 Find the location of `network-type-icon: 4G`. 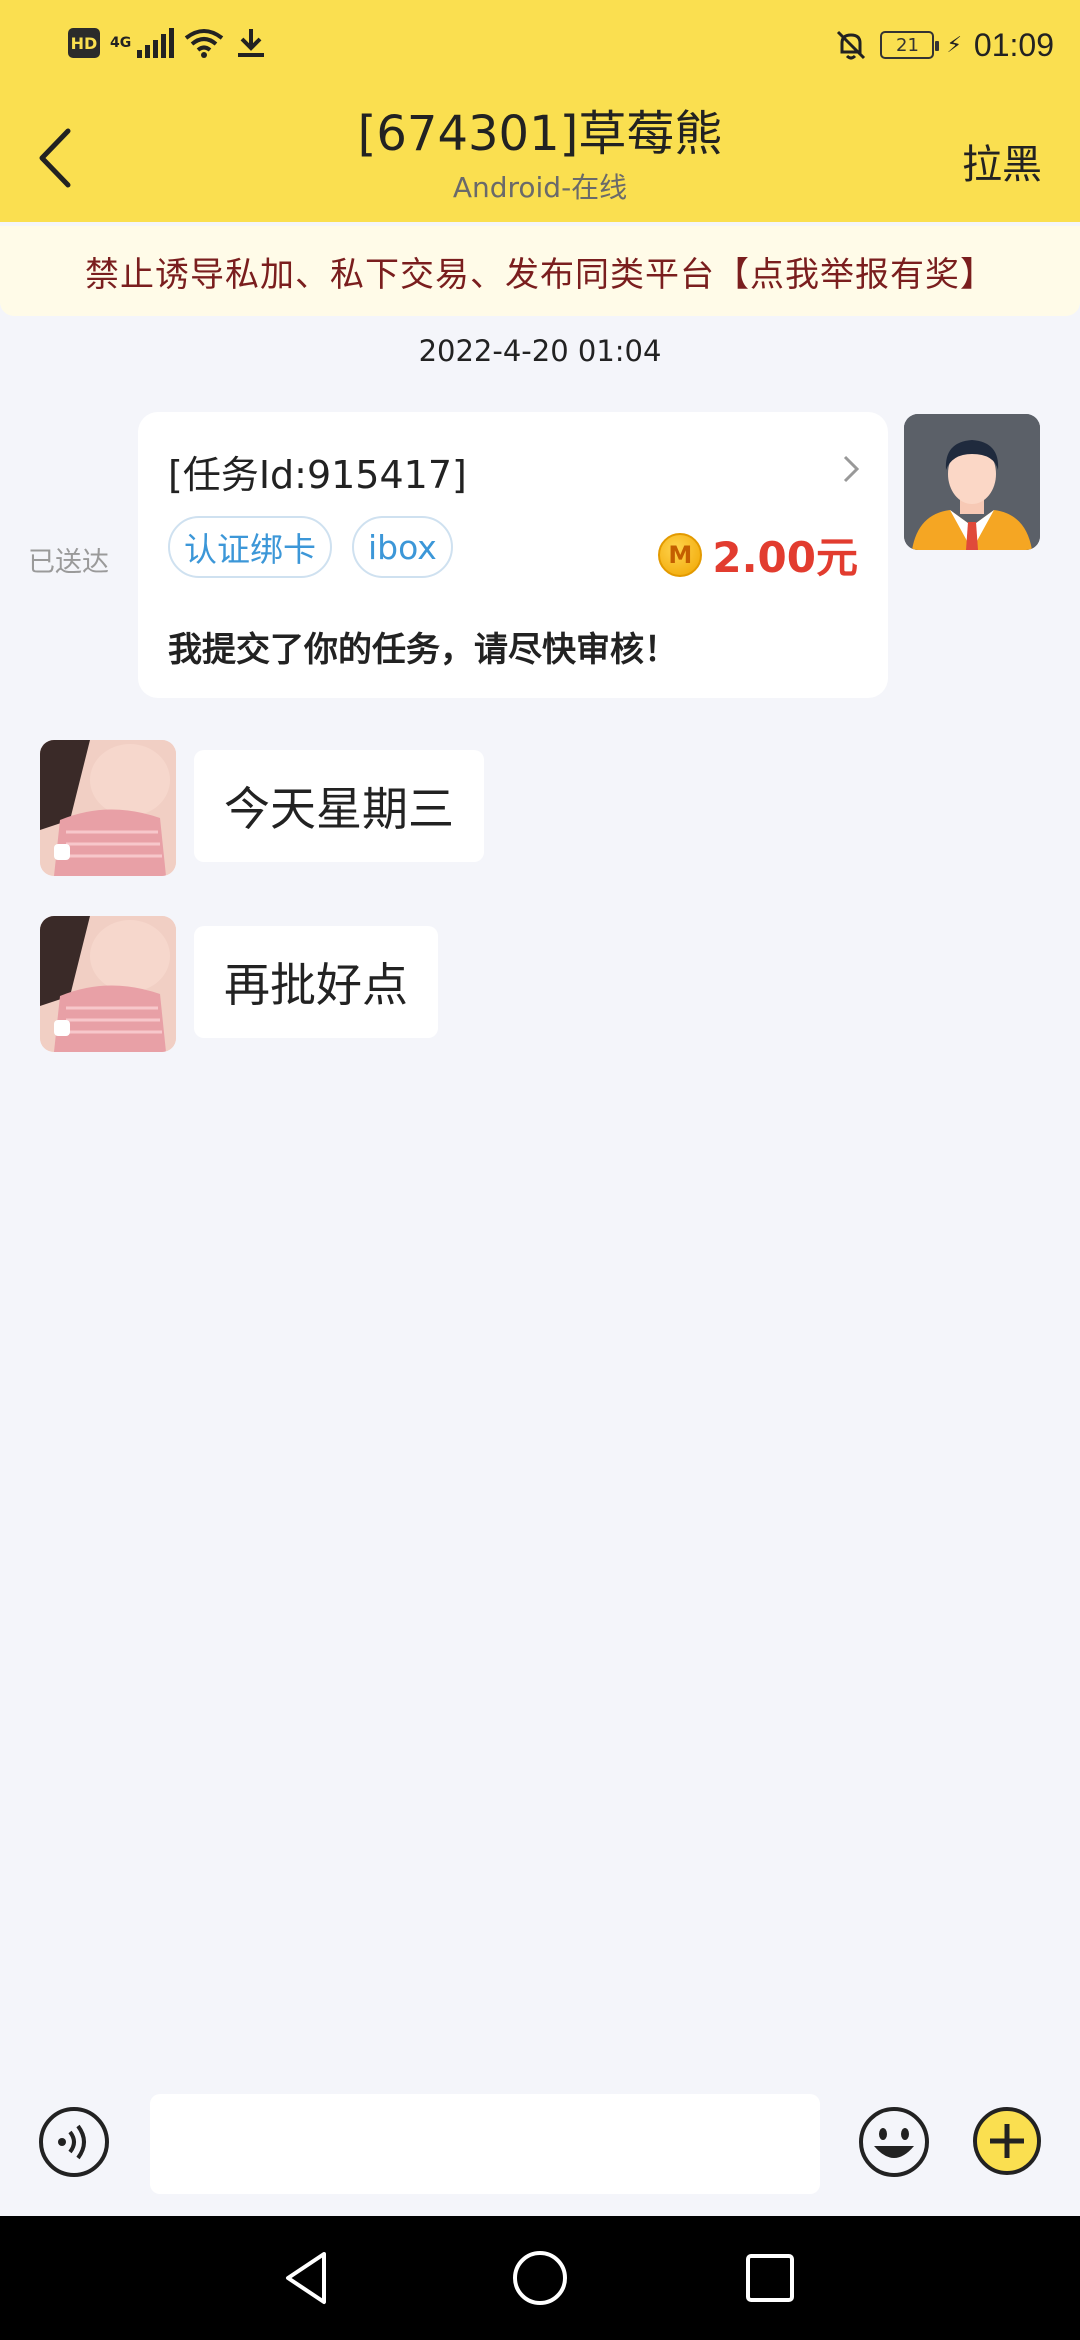

network-type-icon: 4G is located at coordinates (121, 43).